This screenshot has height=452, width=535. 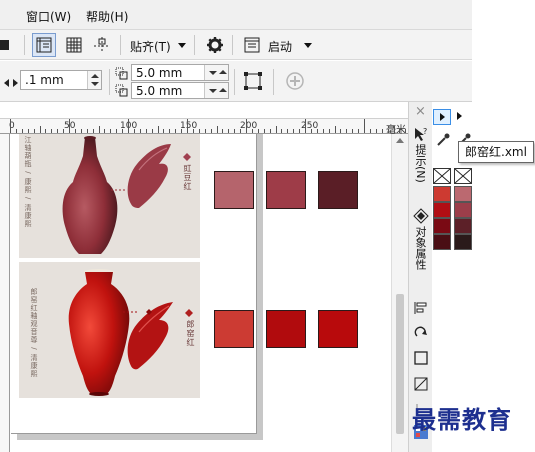 I want to click on horizontal-ruler: 0 50 100 150 200 250 毫米, so click(x=233, y=127).